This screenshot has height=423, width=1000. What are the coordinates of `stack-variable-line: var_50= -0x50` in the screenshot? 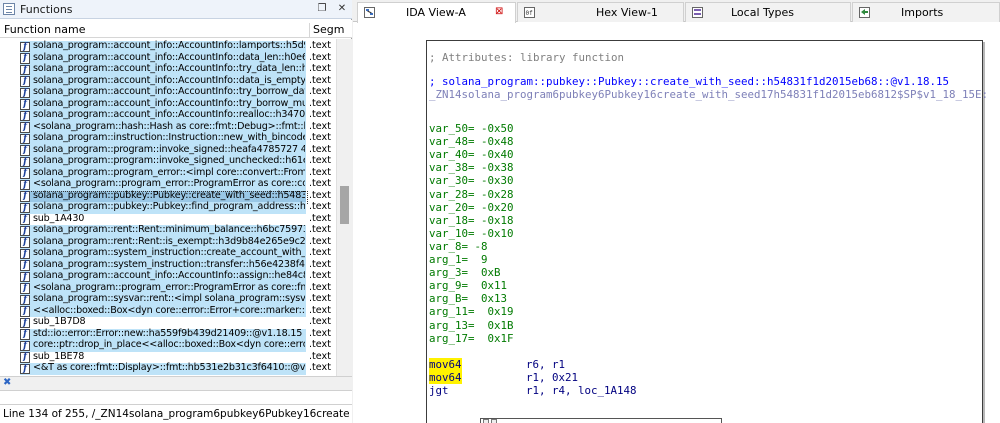 It's located at (471, 128).